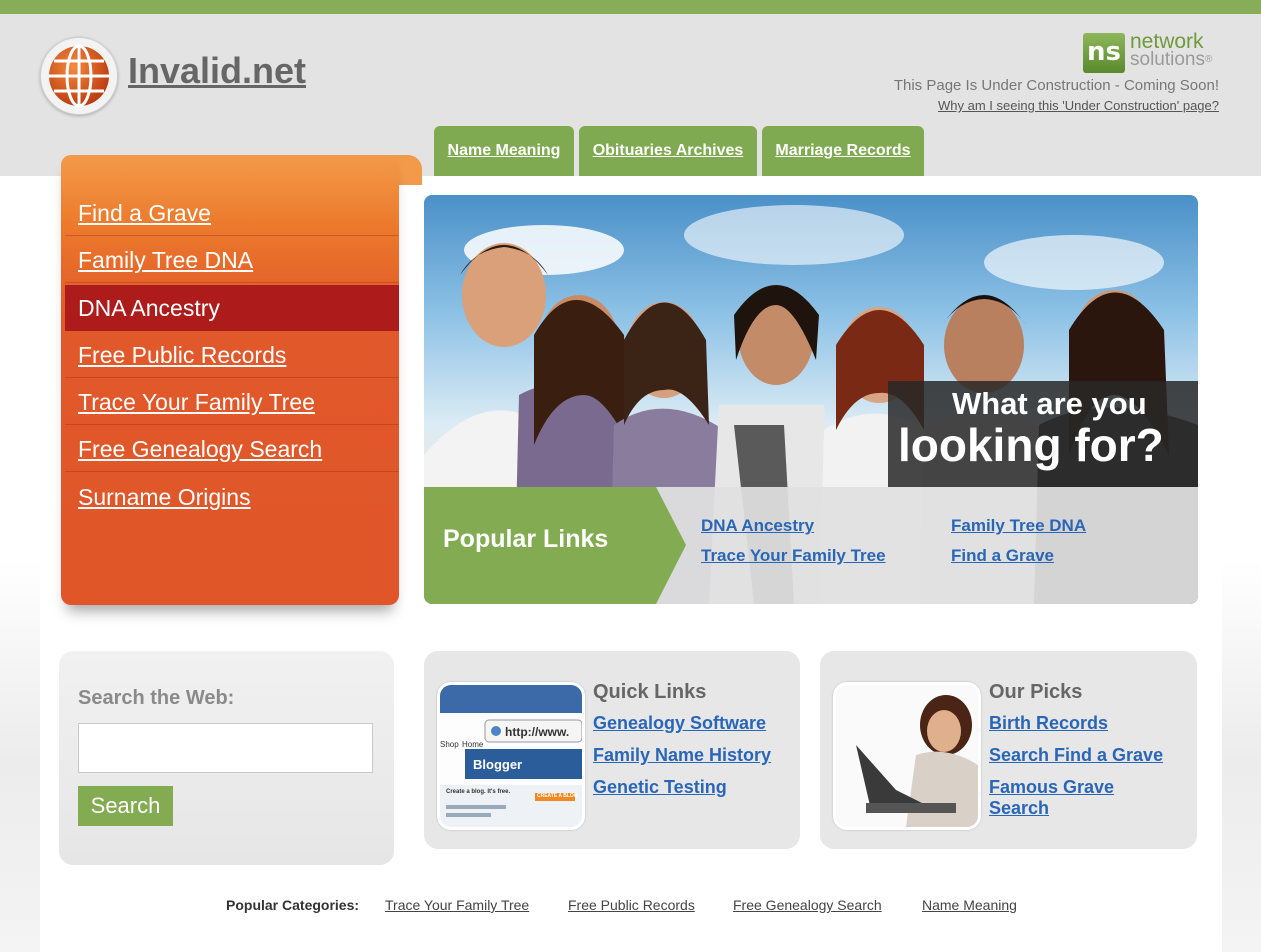 This screenshot has height=952, width=1261. Describe the element at coordinates (757, 526) in the screenshot. I see `popular-link-dna-ancestry: DNA Ancestry` at that location.